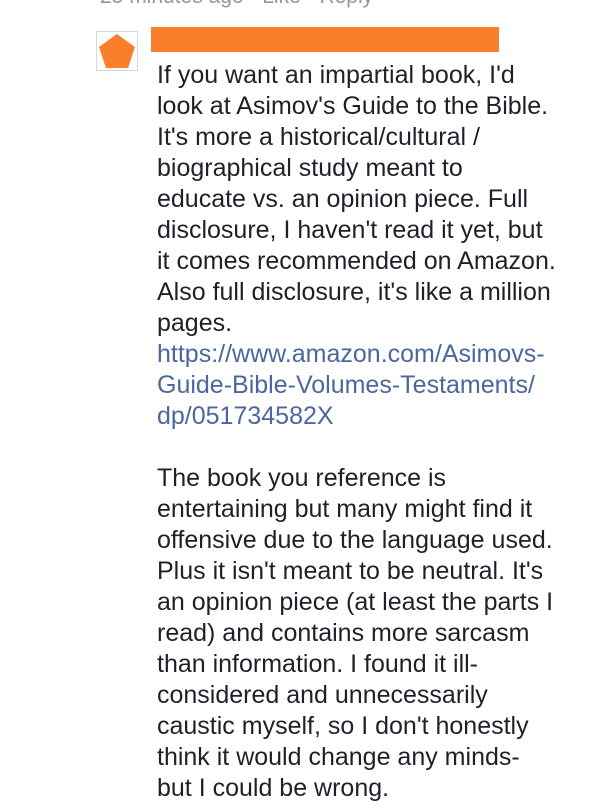 This screenshot has height=809, width=597. I want to click on orange-pentagon-avatar-icon, so click(117, 51).